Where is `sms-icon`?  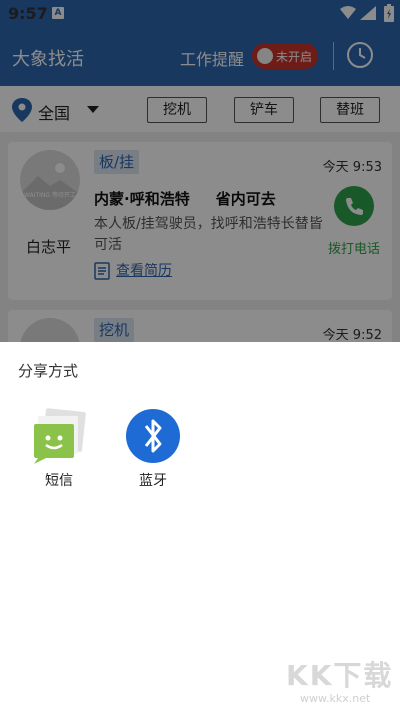
sms-icon is located at coordinates (60, 436).